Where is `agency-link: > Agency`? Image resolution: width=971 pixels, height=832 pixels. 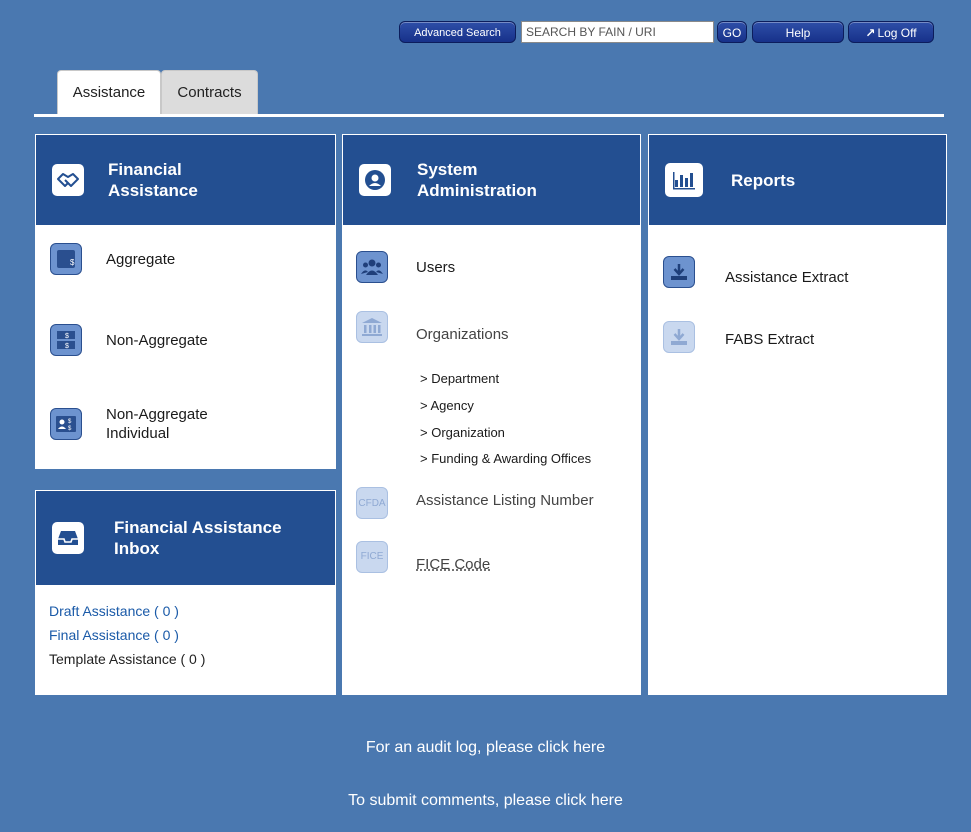 agency-link: > Agency is located at coordinates (447, 405).